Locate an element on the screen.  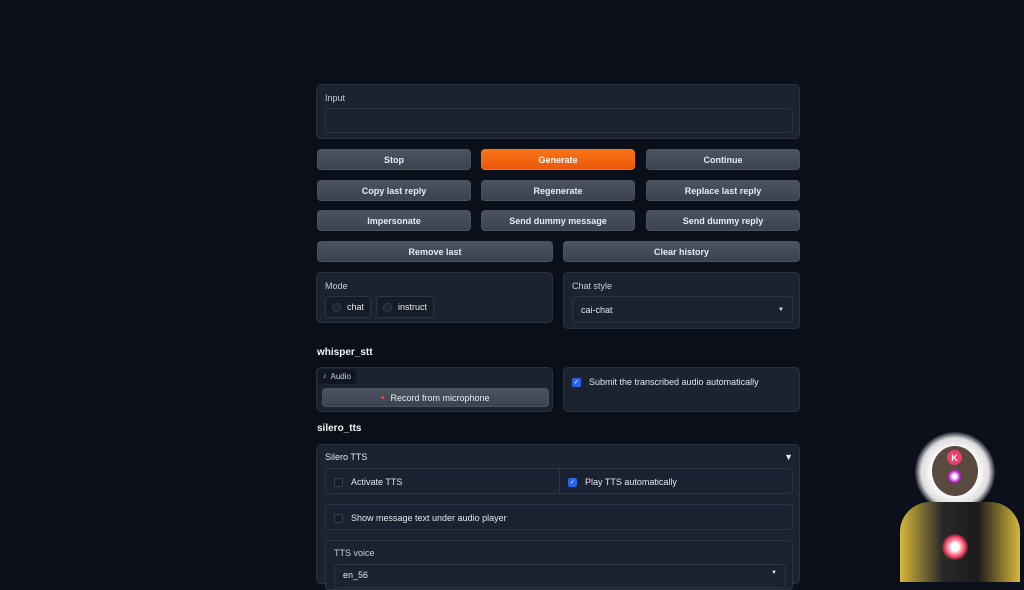
mode-radio-chat: chat is located at coordinates (348, 307).